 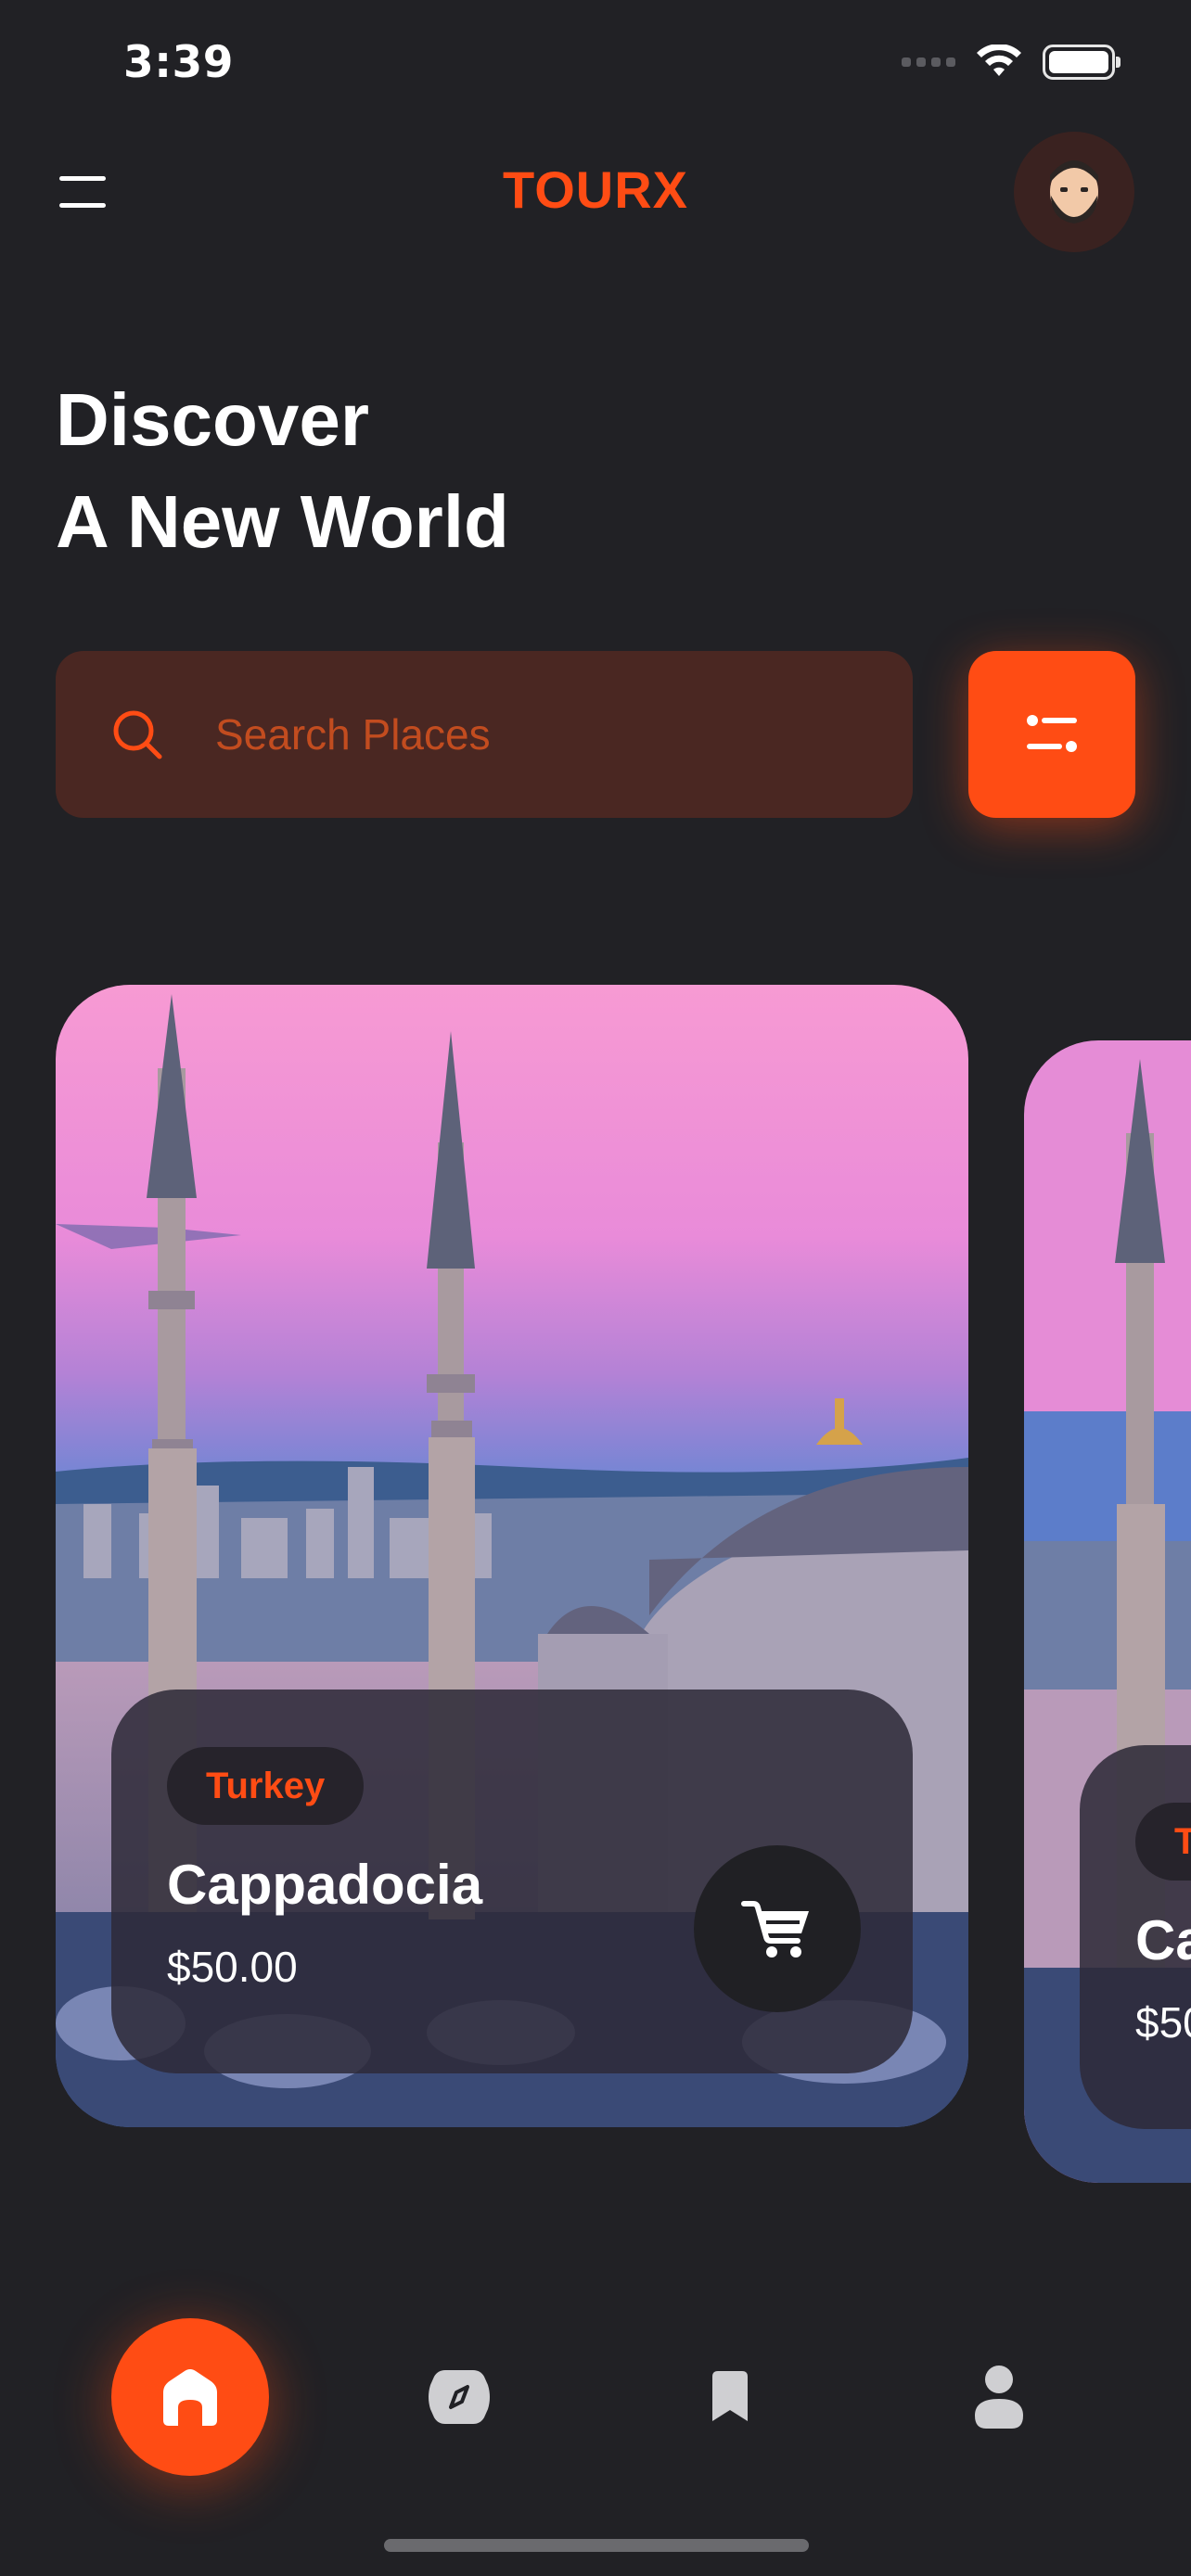 What do you see at coordinates (137, 734) in the screenshot?
I see `search-icon` at bounding box center [137, 734].